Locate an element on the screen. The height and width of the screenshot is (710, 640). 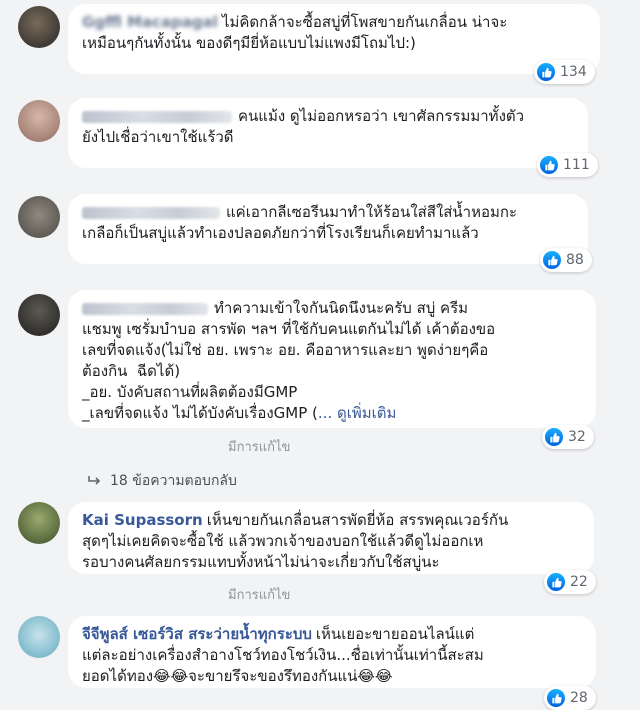
reply-arrow-icon is located at coordinates (94, 480).